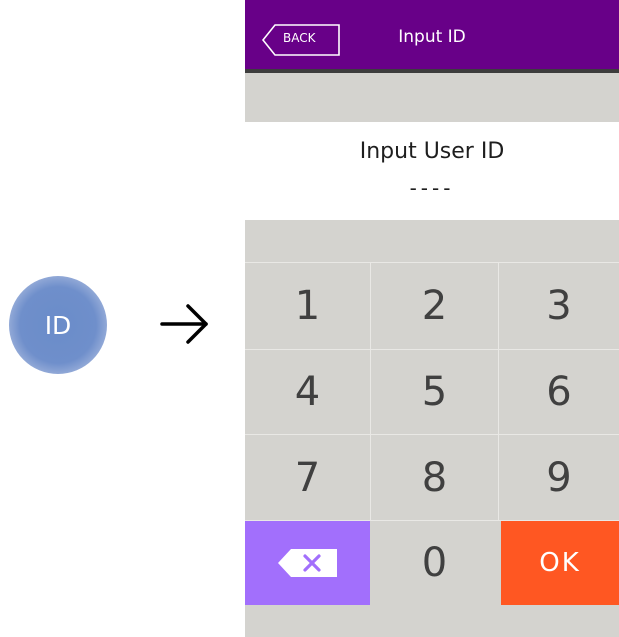 The image size is (619, 637). I want to click on middle-spacer-band, so click(432, 241).